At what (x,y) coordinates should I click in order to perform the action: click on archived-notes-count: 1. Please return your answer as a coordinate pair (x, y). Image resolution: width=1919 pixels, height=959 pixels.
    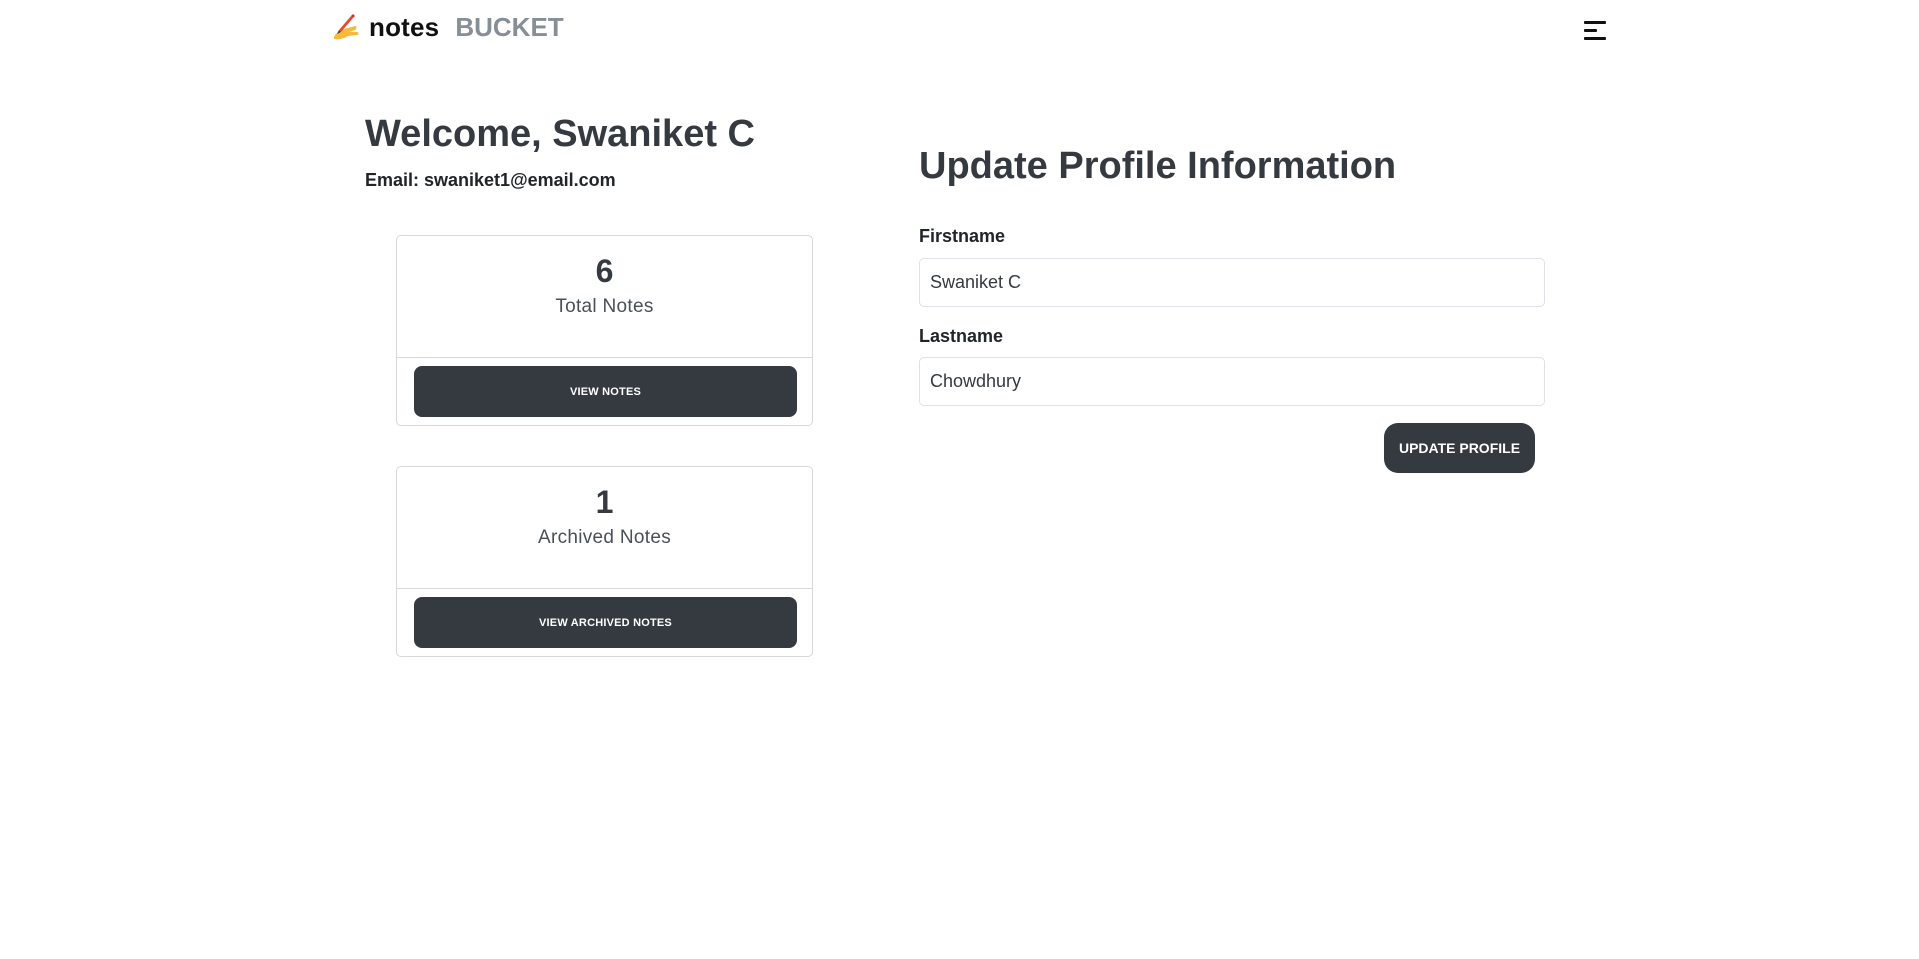
    Looking at the image, I should click on (604, 502).